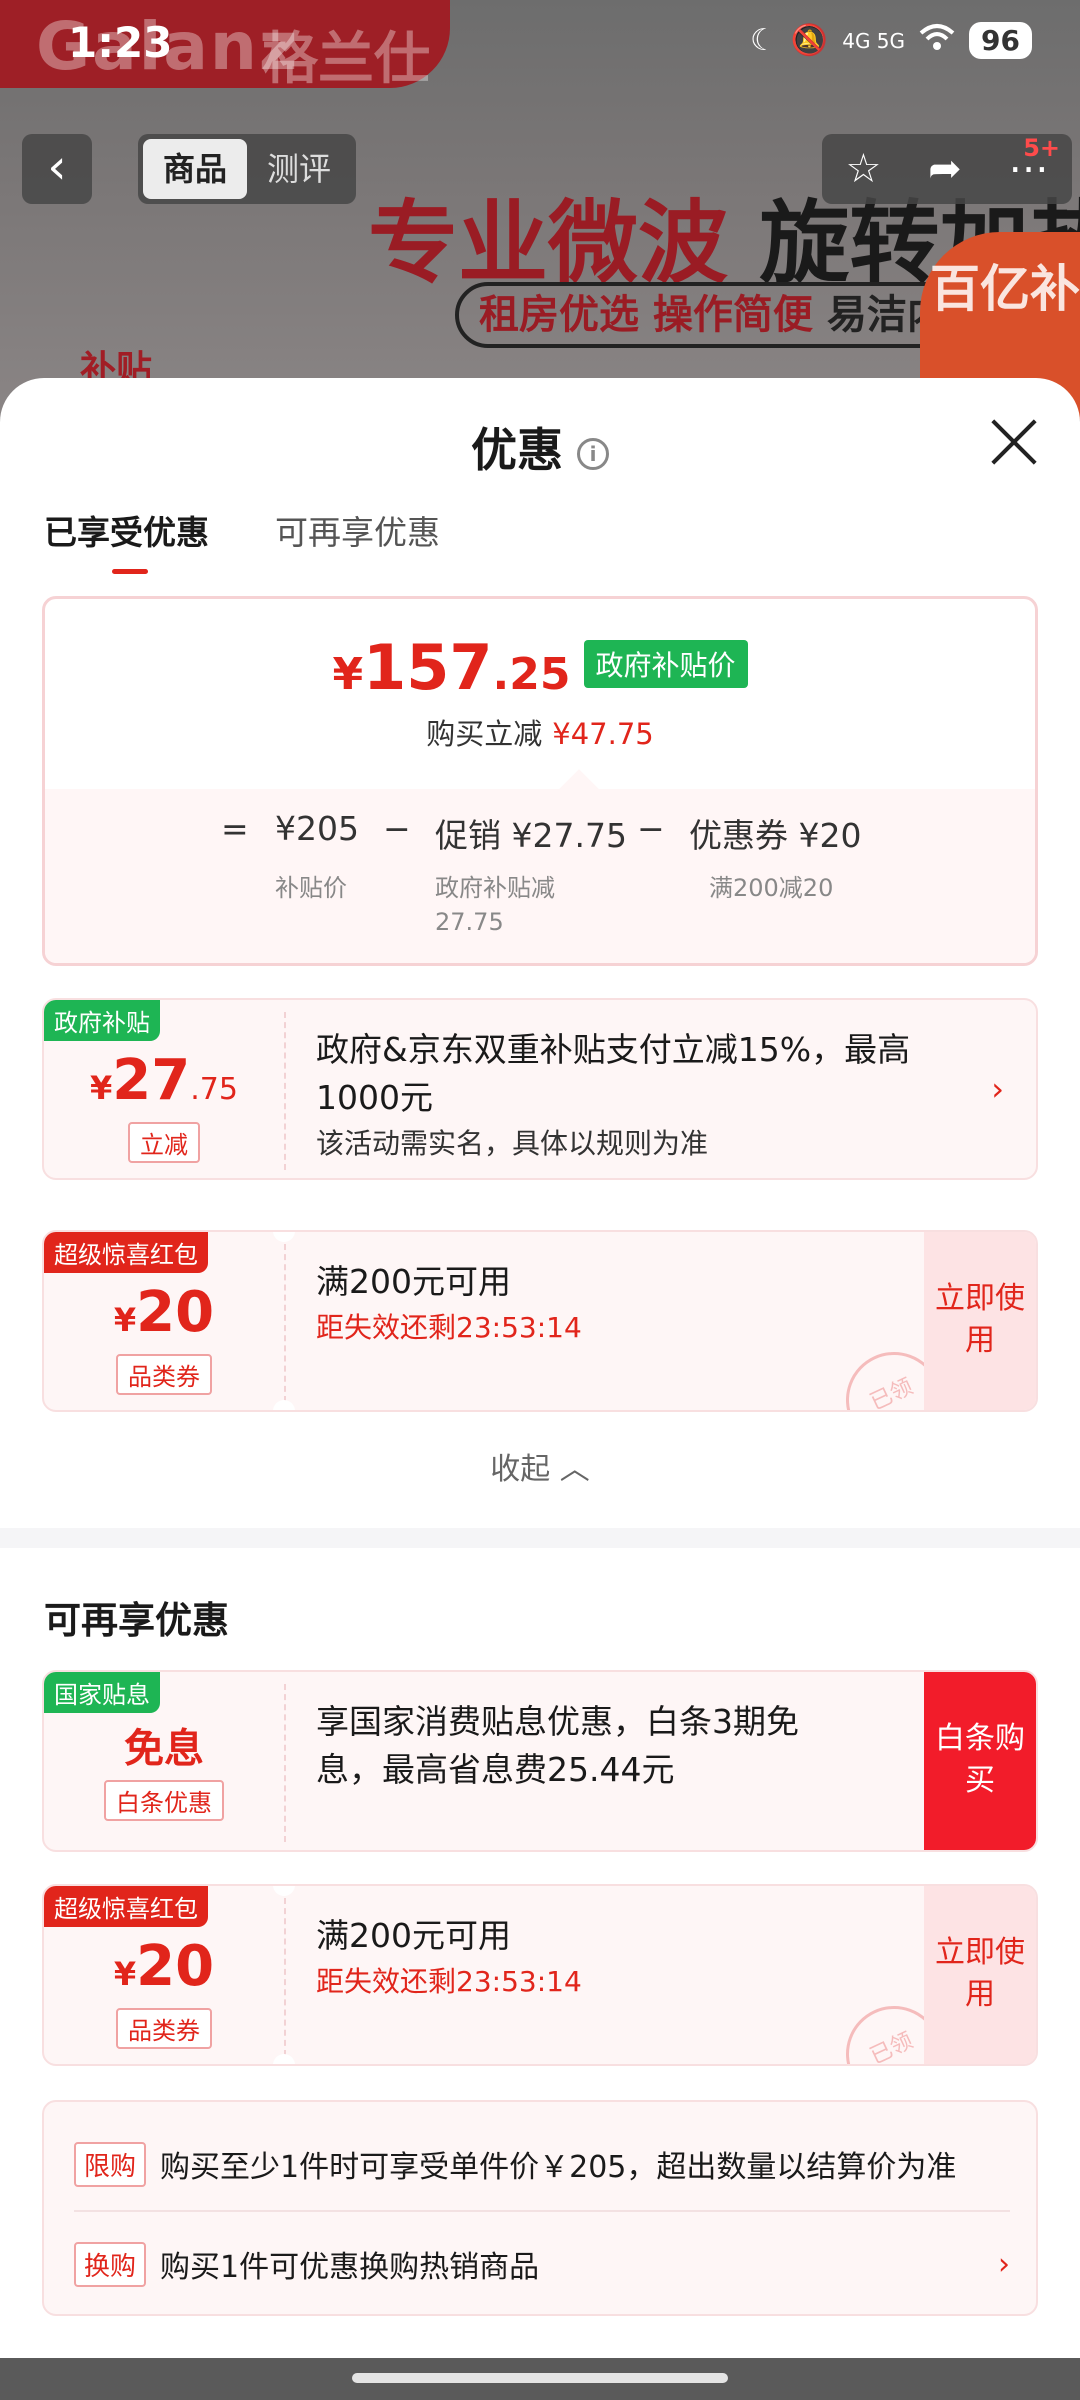 The width and height of the screenshot is (1080, 2400). I want to click on interest-ribbon: 国家贴息, so click(102, 1692).